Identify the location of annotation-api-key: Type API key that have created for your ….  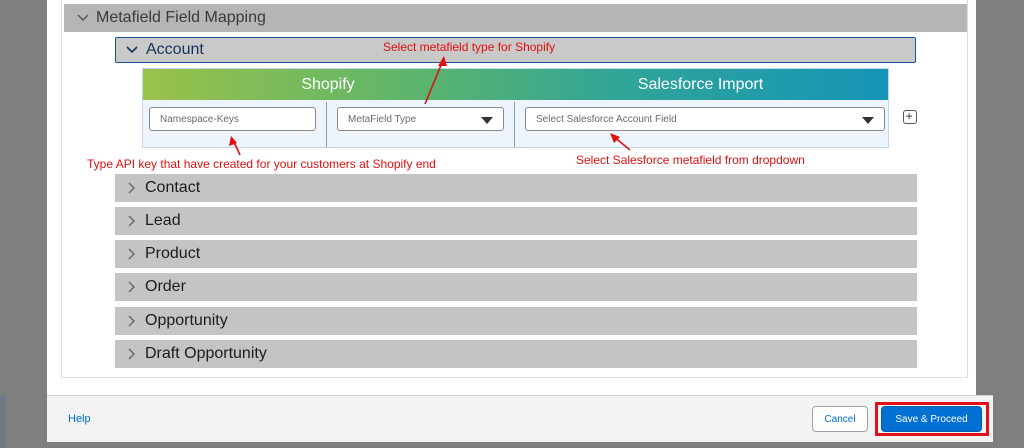
(261, 164).